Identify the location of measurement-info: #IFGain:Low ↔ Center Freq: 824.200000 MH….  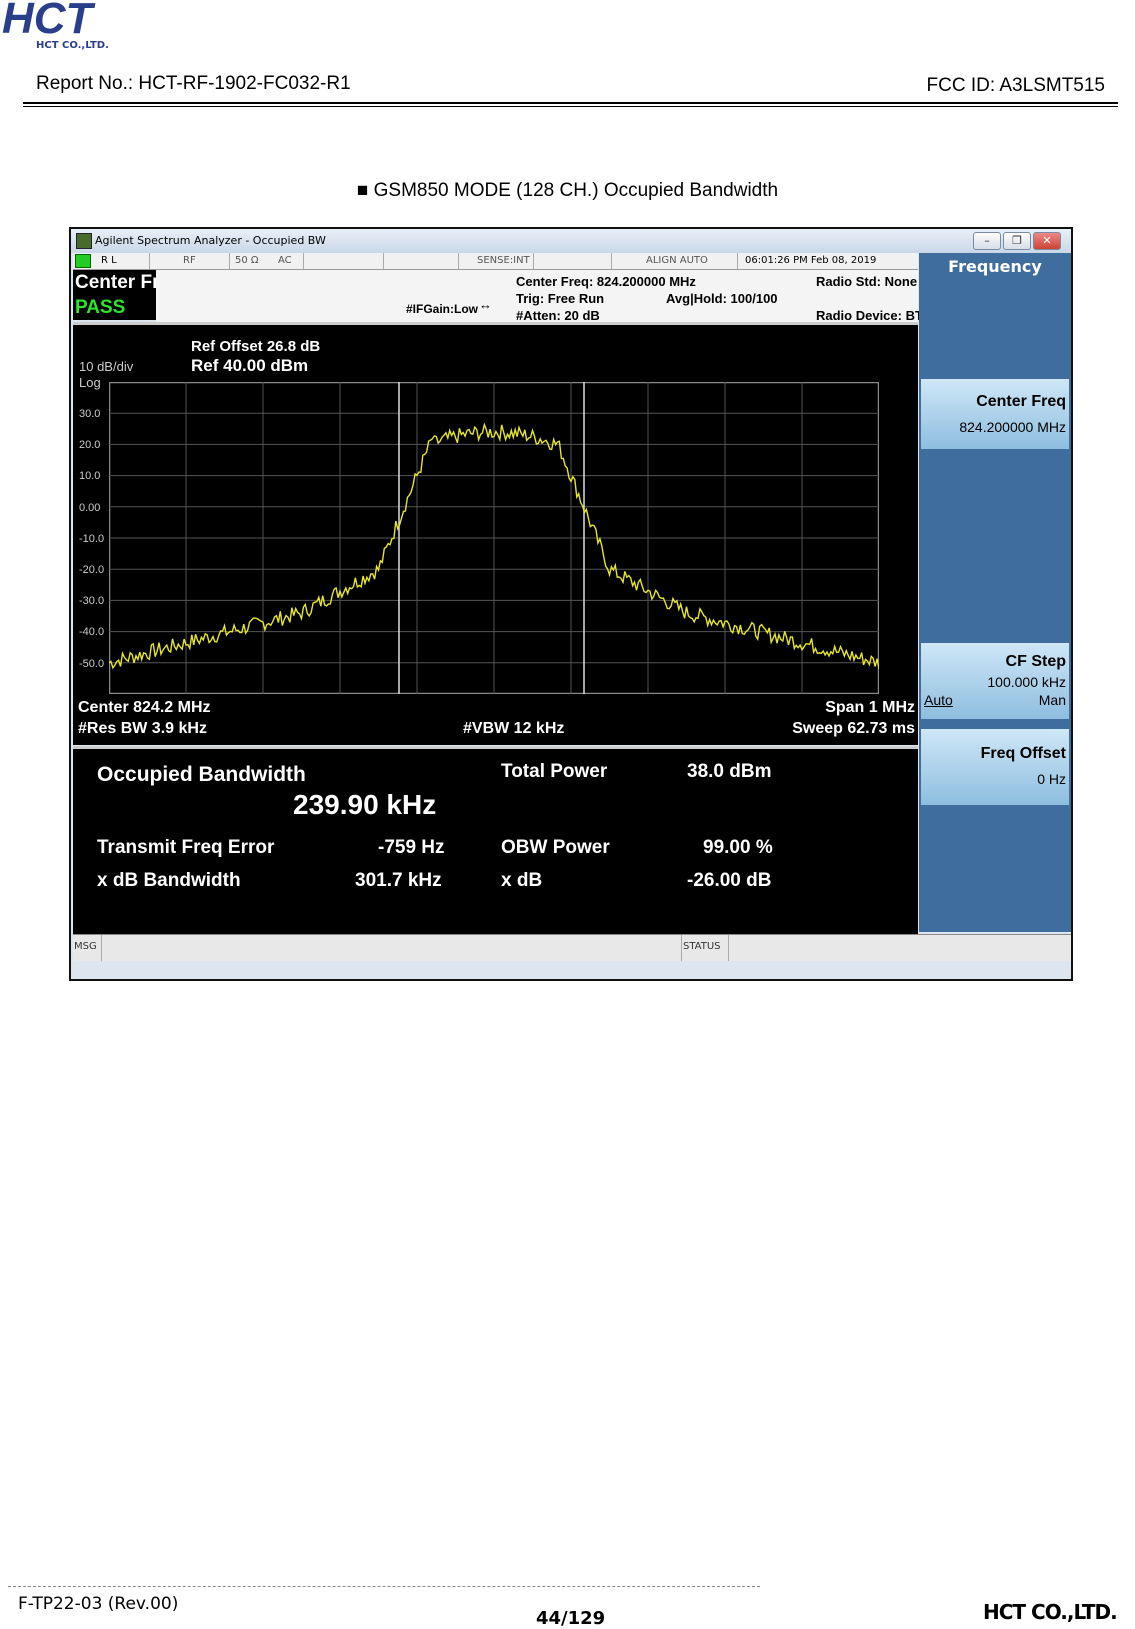
(544, 296).